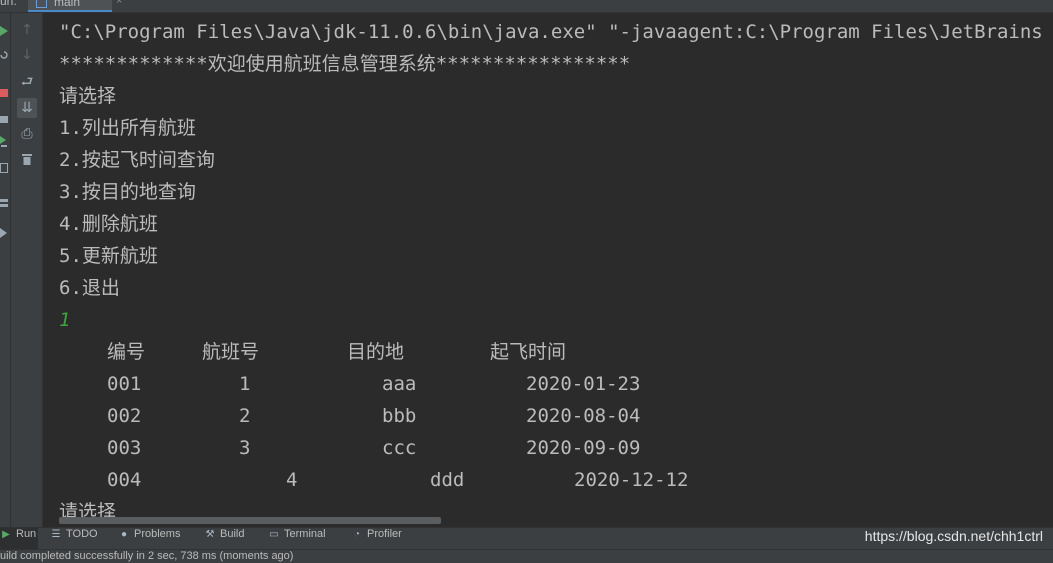  I want to click on tab-main-label: main, so click(67, 4).